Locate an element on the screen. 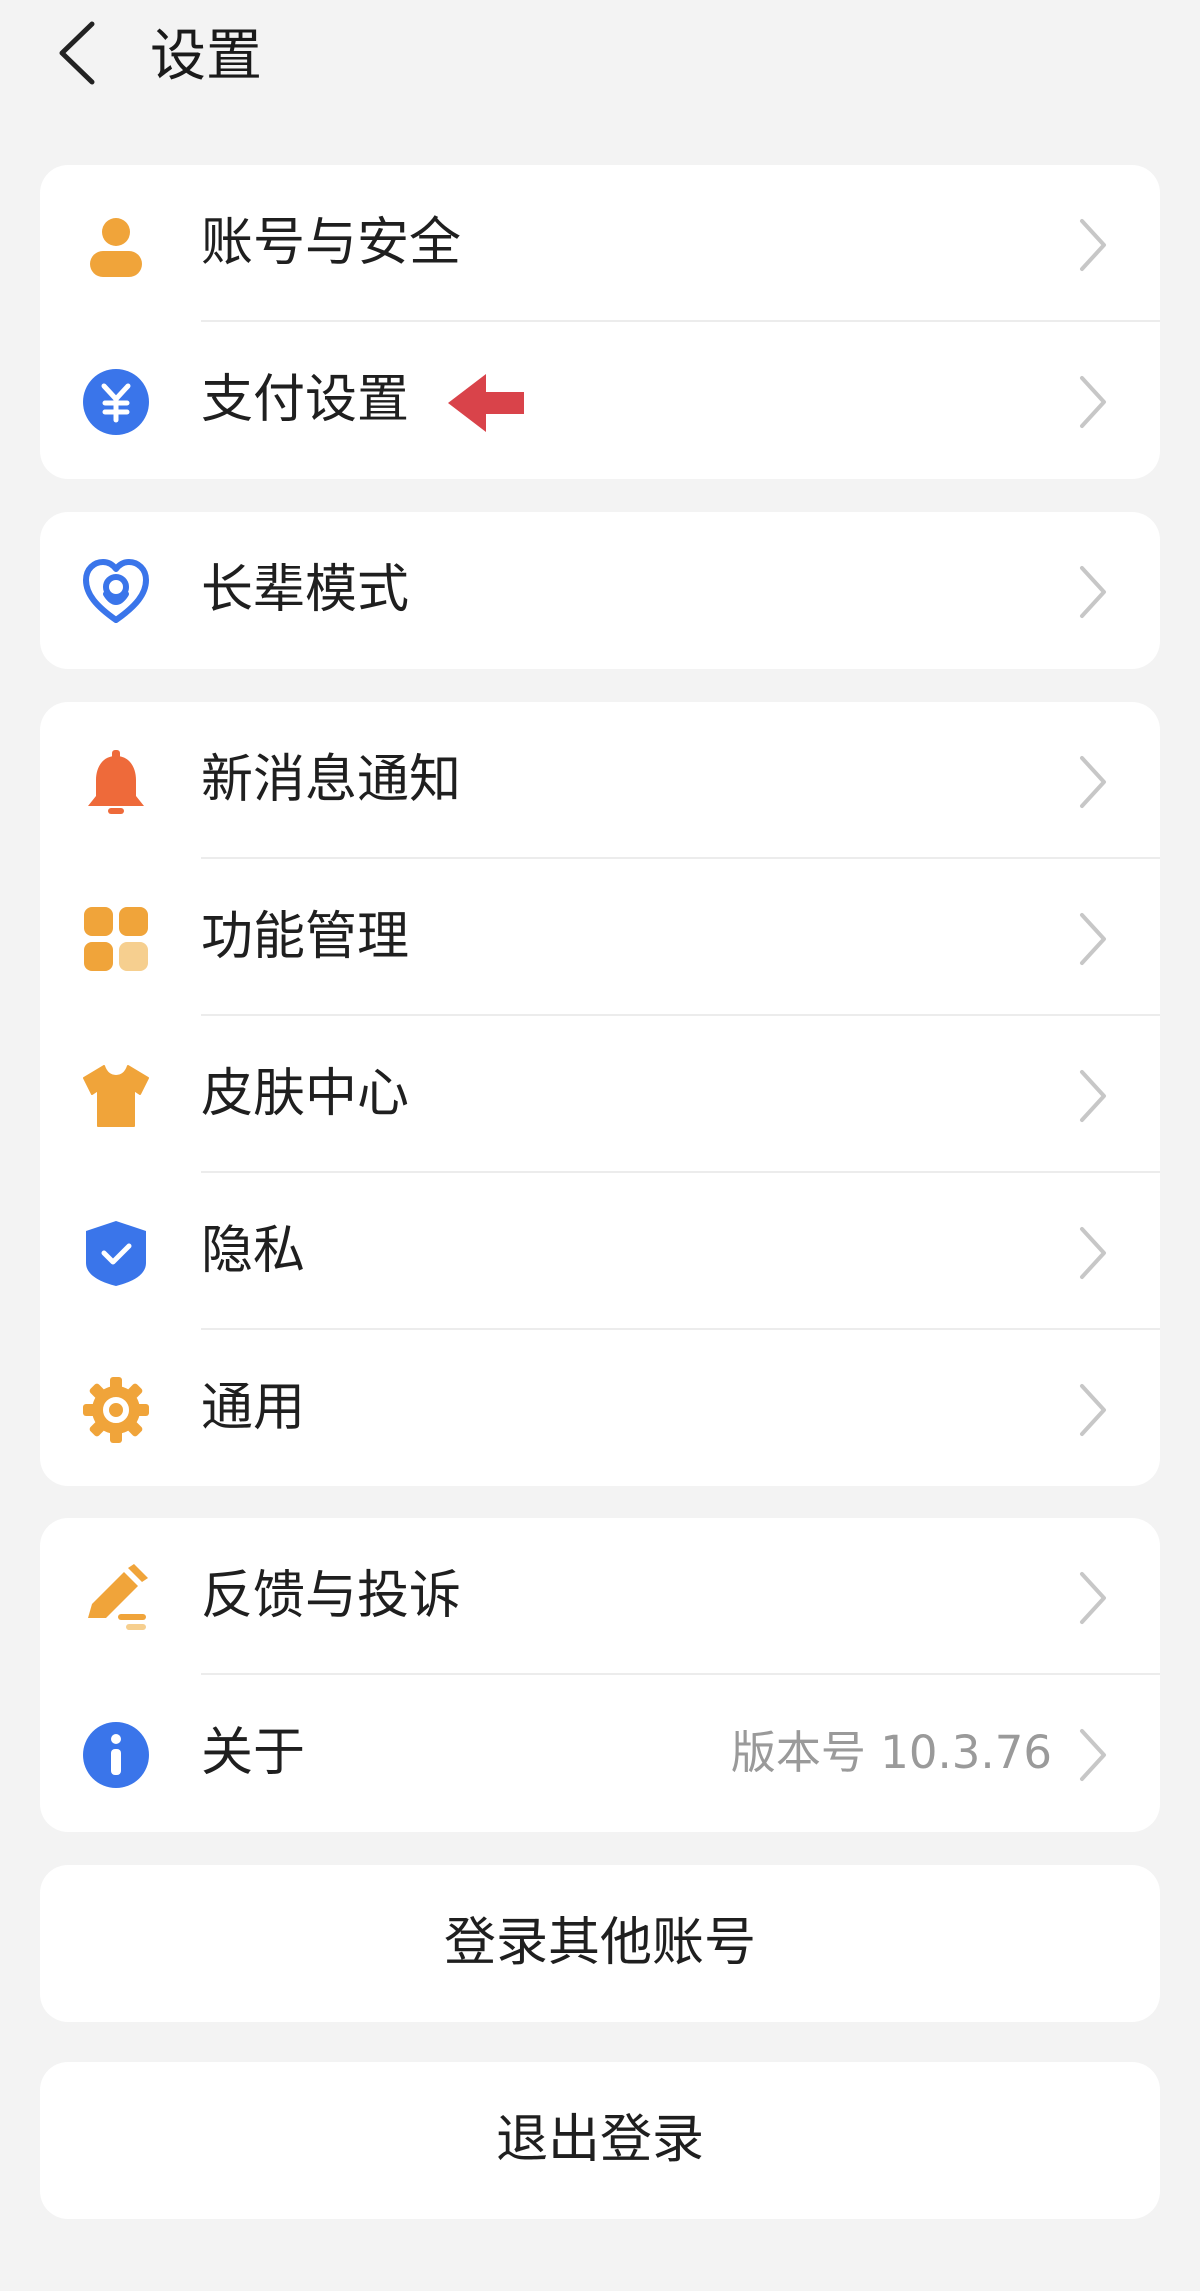  person-icon is located at coordinates (116, 245).